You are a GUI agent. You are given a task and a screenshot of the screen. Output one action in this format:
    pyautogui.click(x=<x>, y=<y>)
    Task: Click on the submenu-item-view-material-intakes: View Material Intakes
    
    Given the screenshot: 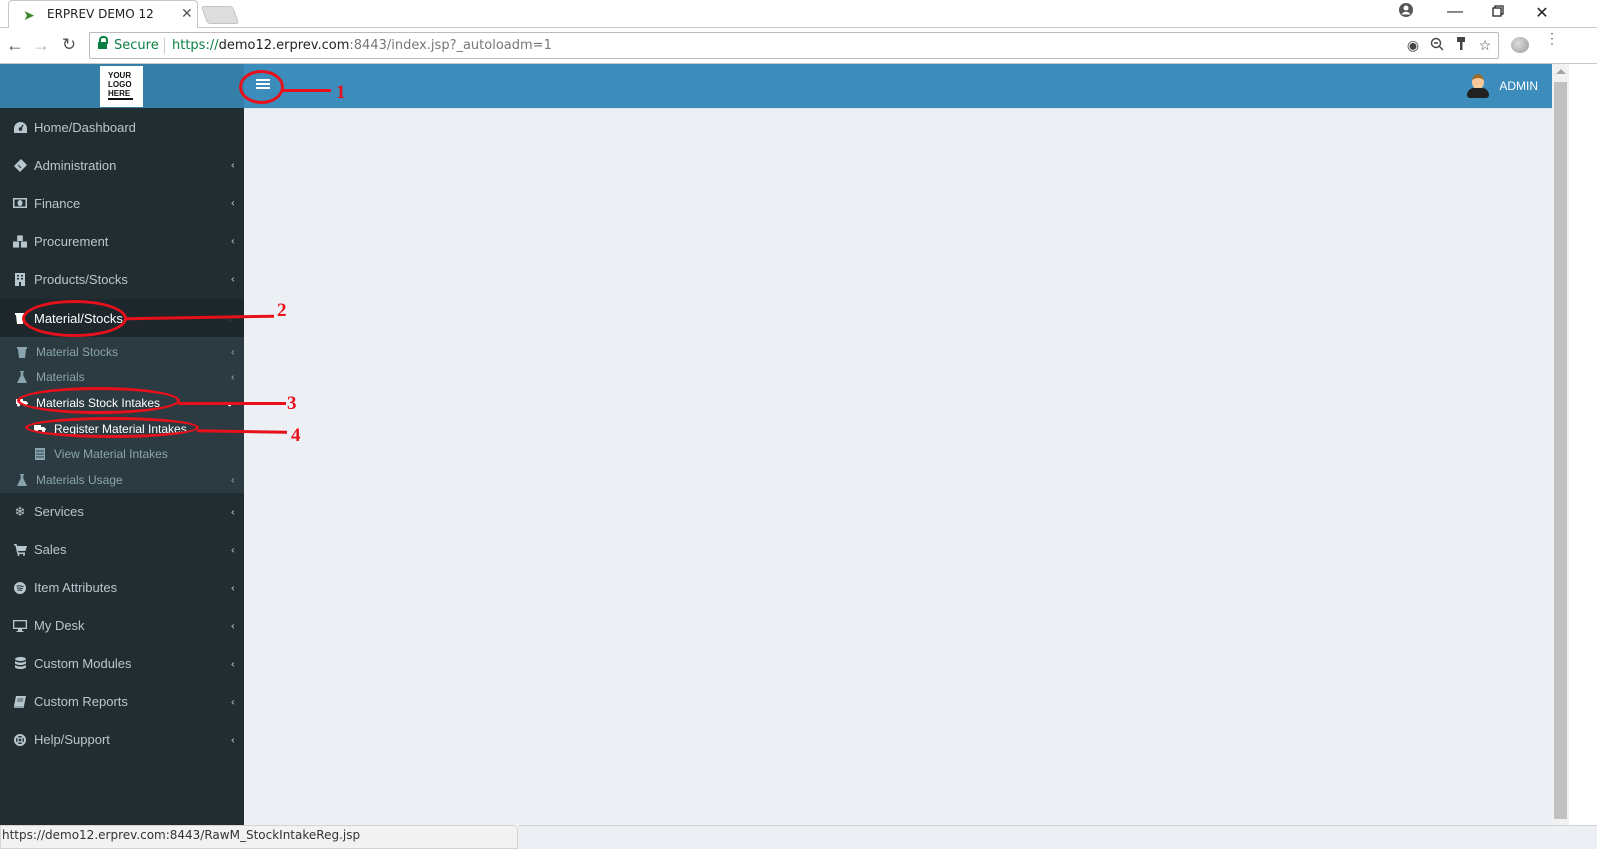 What is the action you would take?
    pyautogui.click(x=122, y=454)
    